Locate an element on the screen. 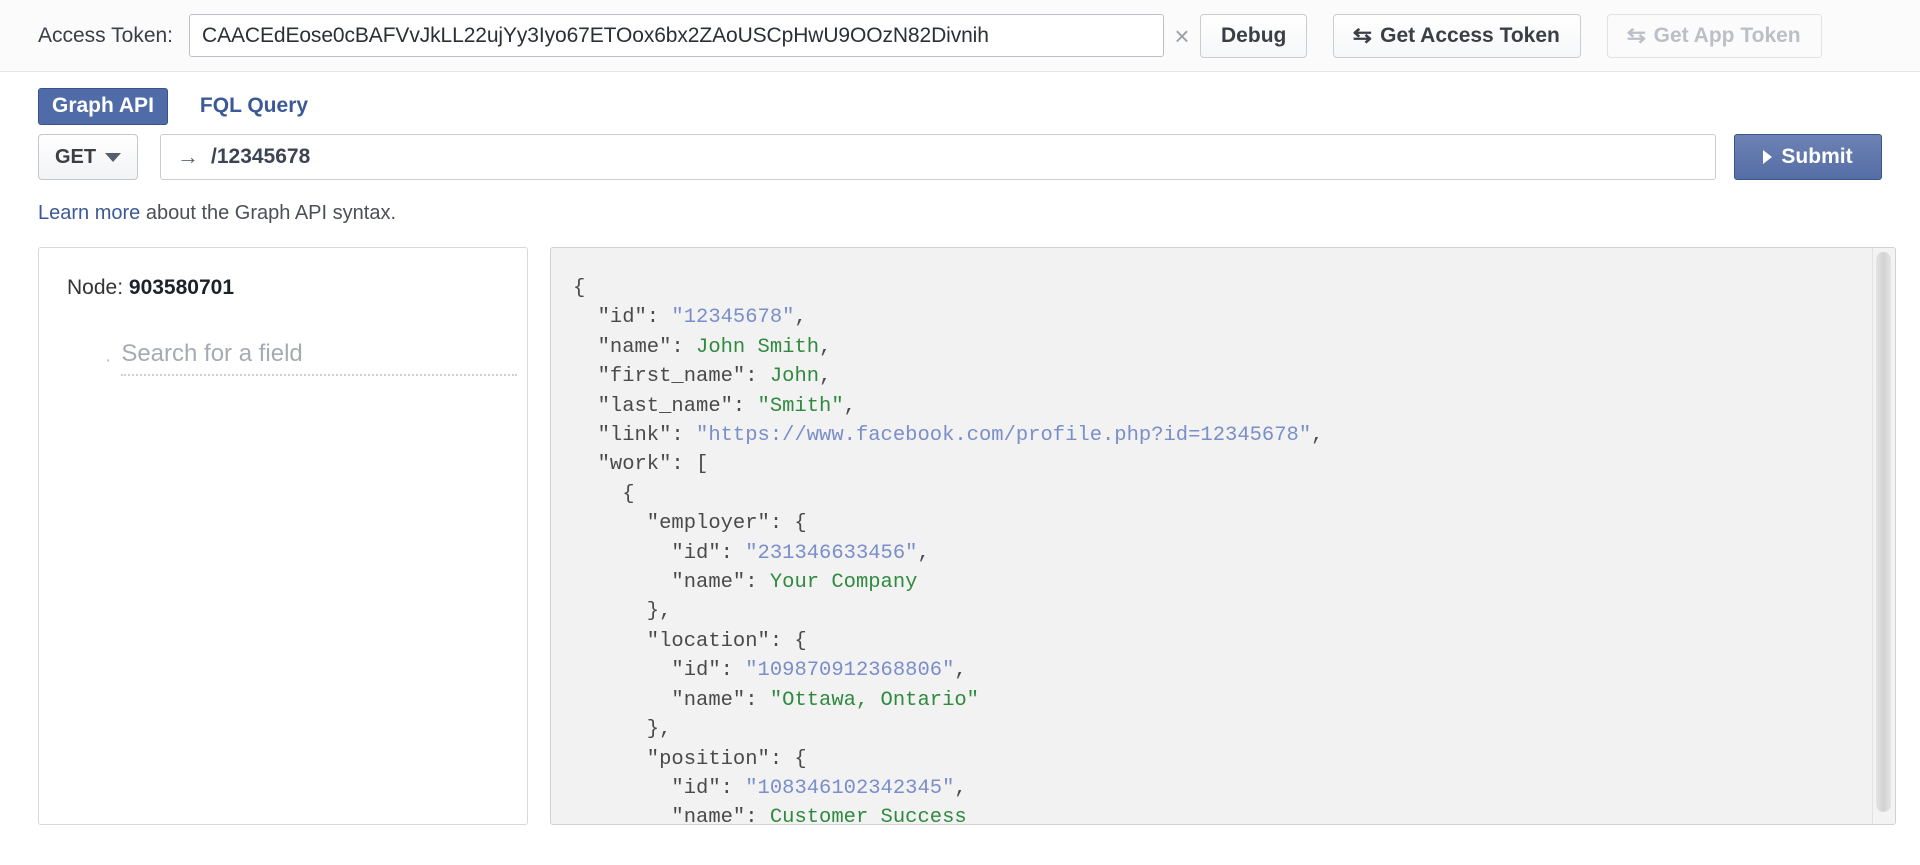 This screenshot has width=1920, height=865. tab-graph-api: Graph API is located at coordinates (103, 106).